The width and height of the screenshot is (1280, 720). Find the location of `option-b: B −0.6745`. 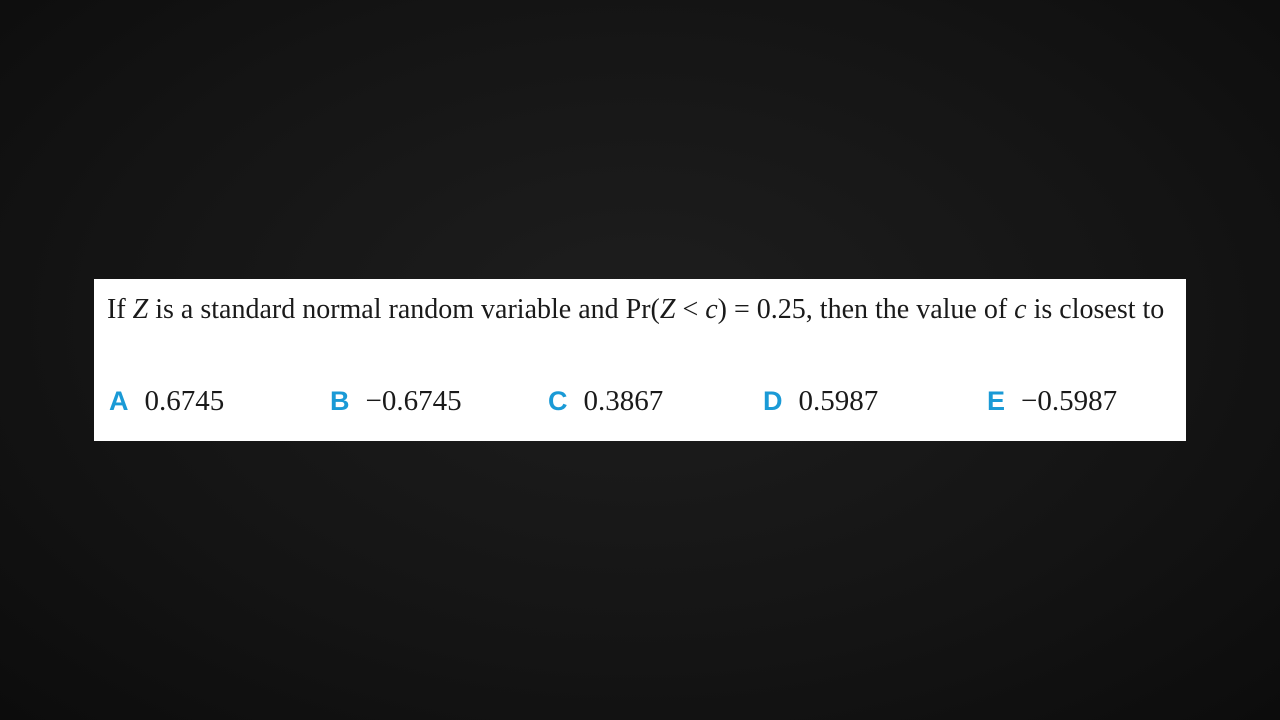

option-b: B −0.6745 is located at coordinates (396, 401).